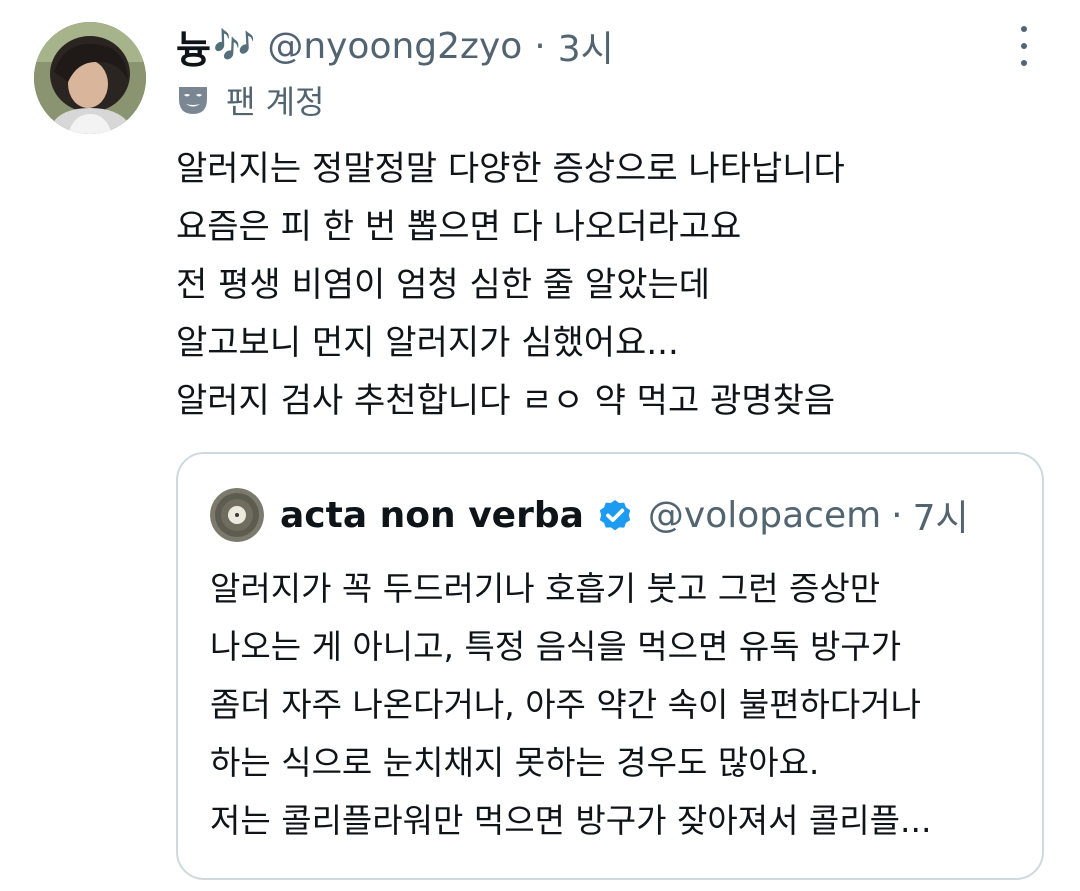  I want to click on display-name: 늉, so click(193, 46).